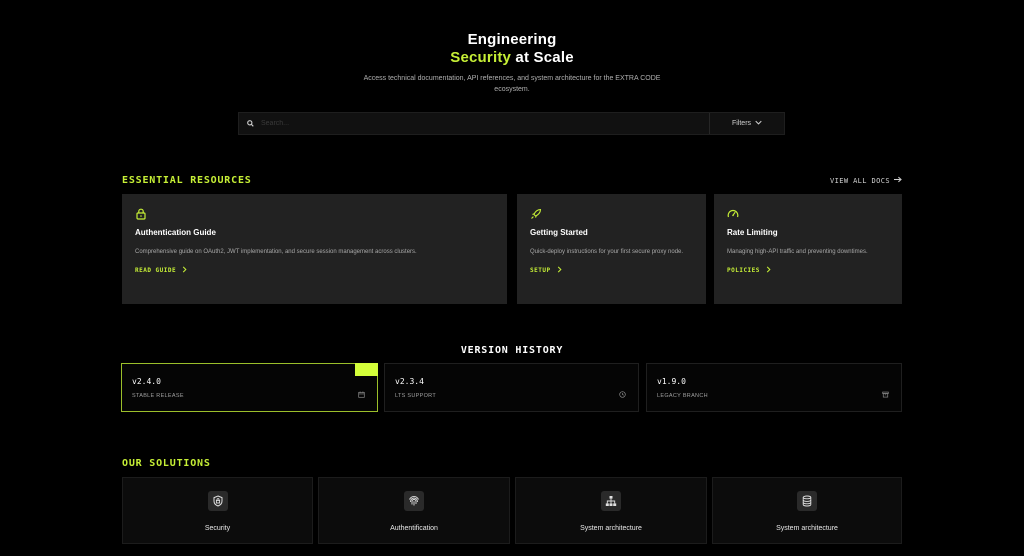 The width and height of the screenshot is (1024, 556). What do you see at coordinates (511, 387) in the screenshot?
I see `version-card-v2-3-4: v2.3.4 LTS SUPPORT` at bounding box center [511, 387].